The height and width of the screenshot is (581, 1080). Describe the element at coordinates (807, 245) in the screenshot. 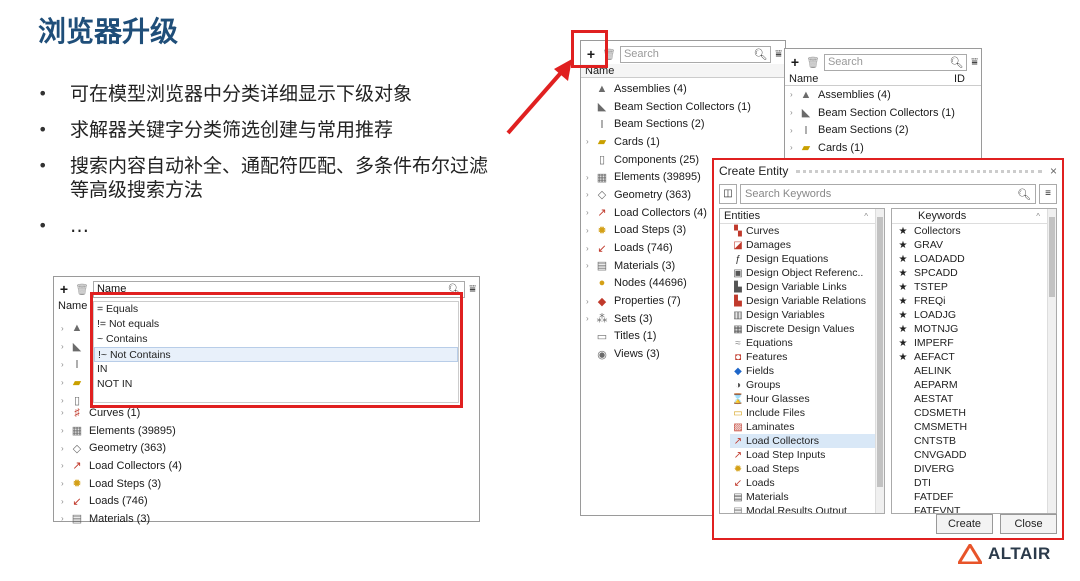

I see `entity-item: ◪ Damages` at that location.